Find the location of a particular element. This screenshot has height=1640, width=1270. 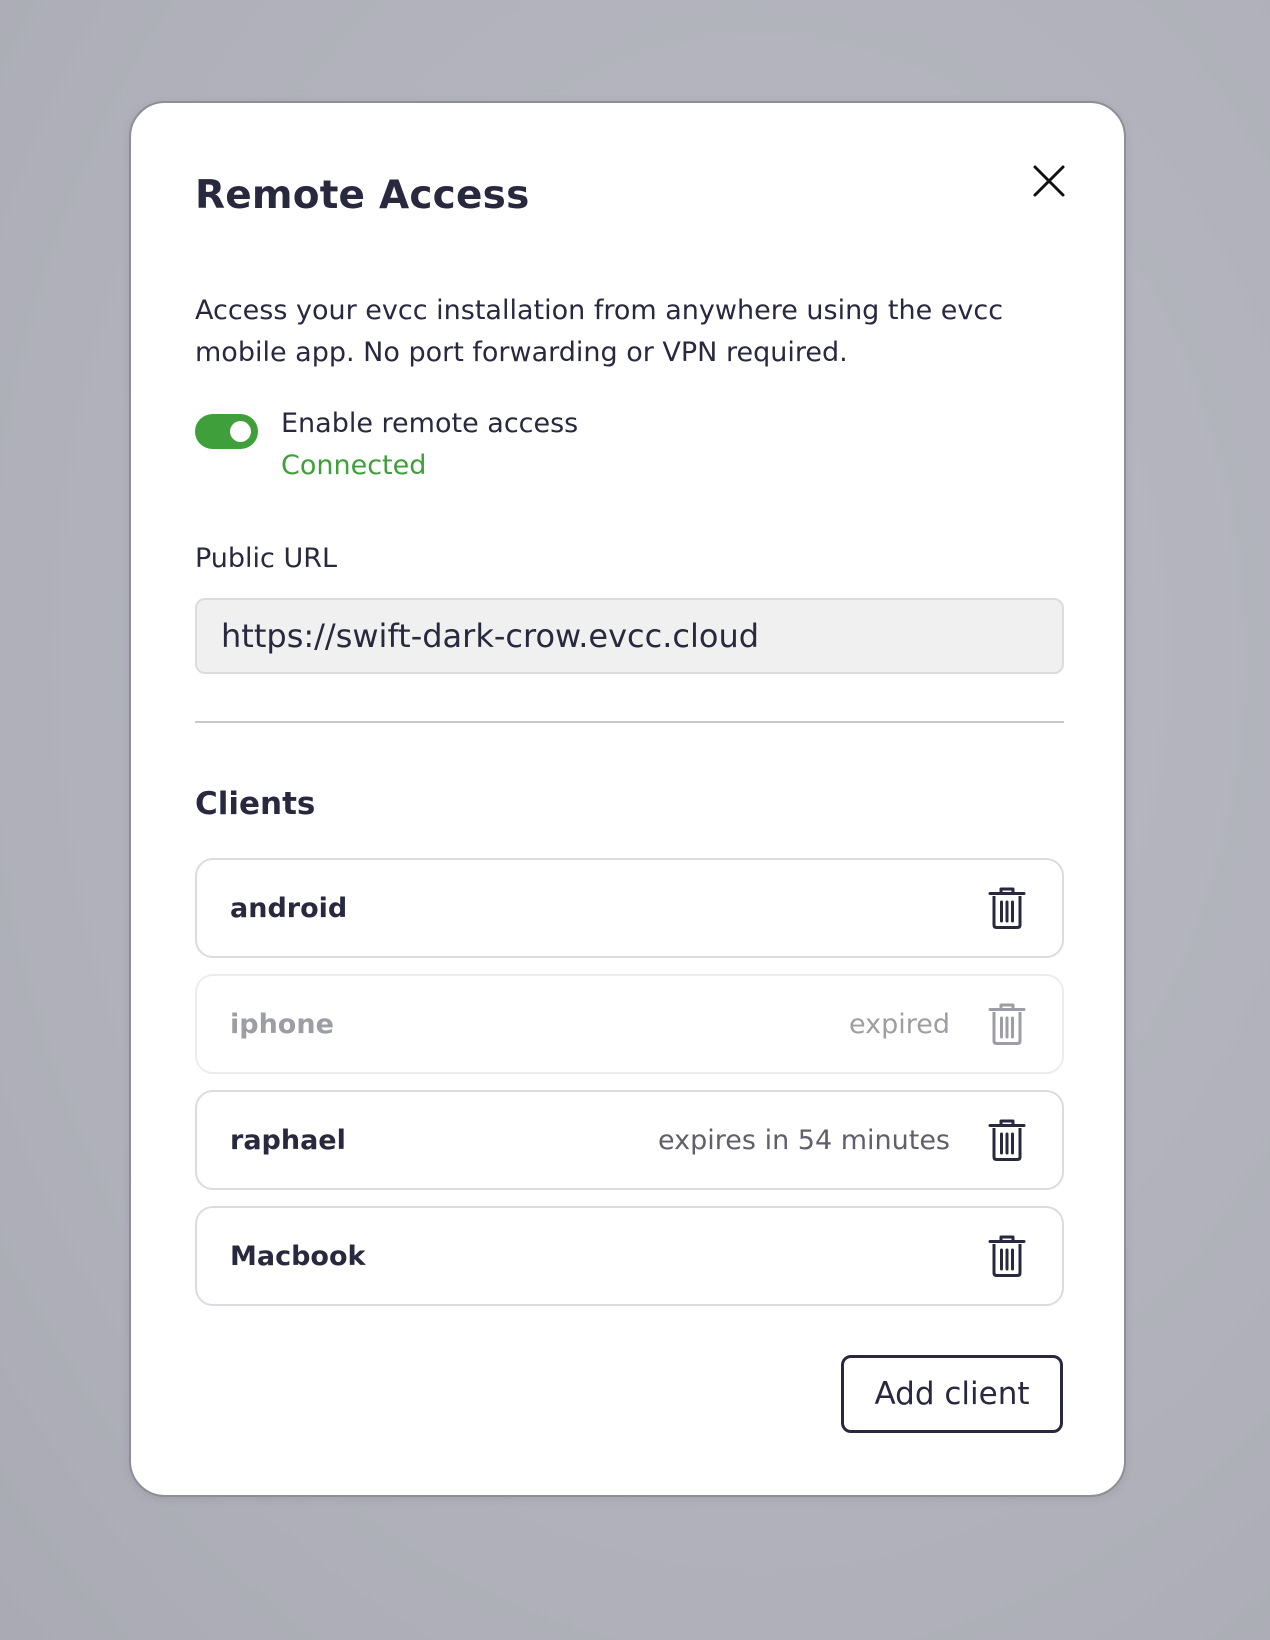

toggle-label: Enable remote access is located at coordinates (429, 423).